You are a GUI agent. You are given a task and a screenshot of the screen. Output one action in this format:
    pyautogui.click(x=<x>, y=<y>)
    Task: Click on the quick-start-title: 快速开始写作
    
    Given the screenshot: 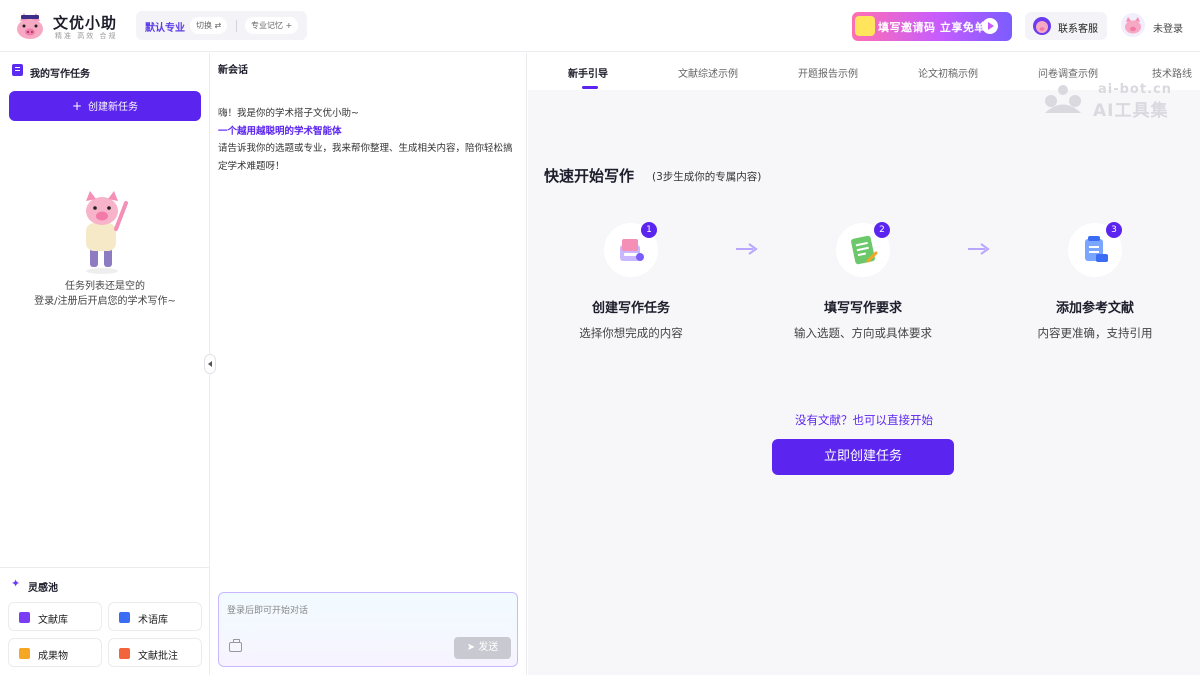 What is the action you would take?
    pyautogui.click(x=589, y=176)
    